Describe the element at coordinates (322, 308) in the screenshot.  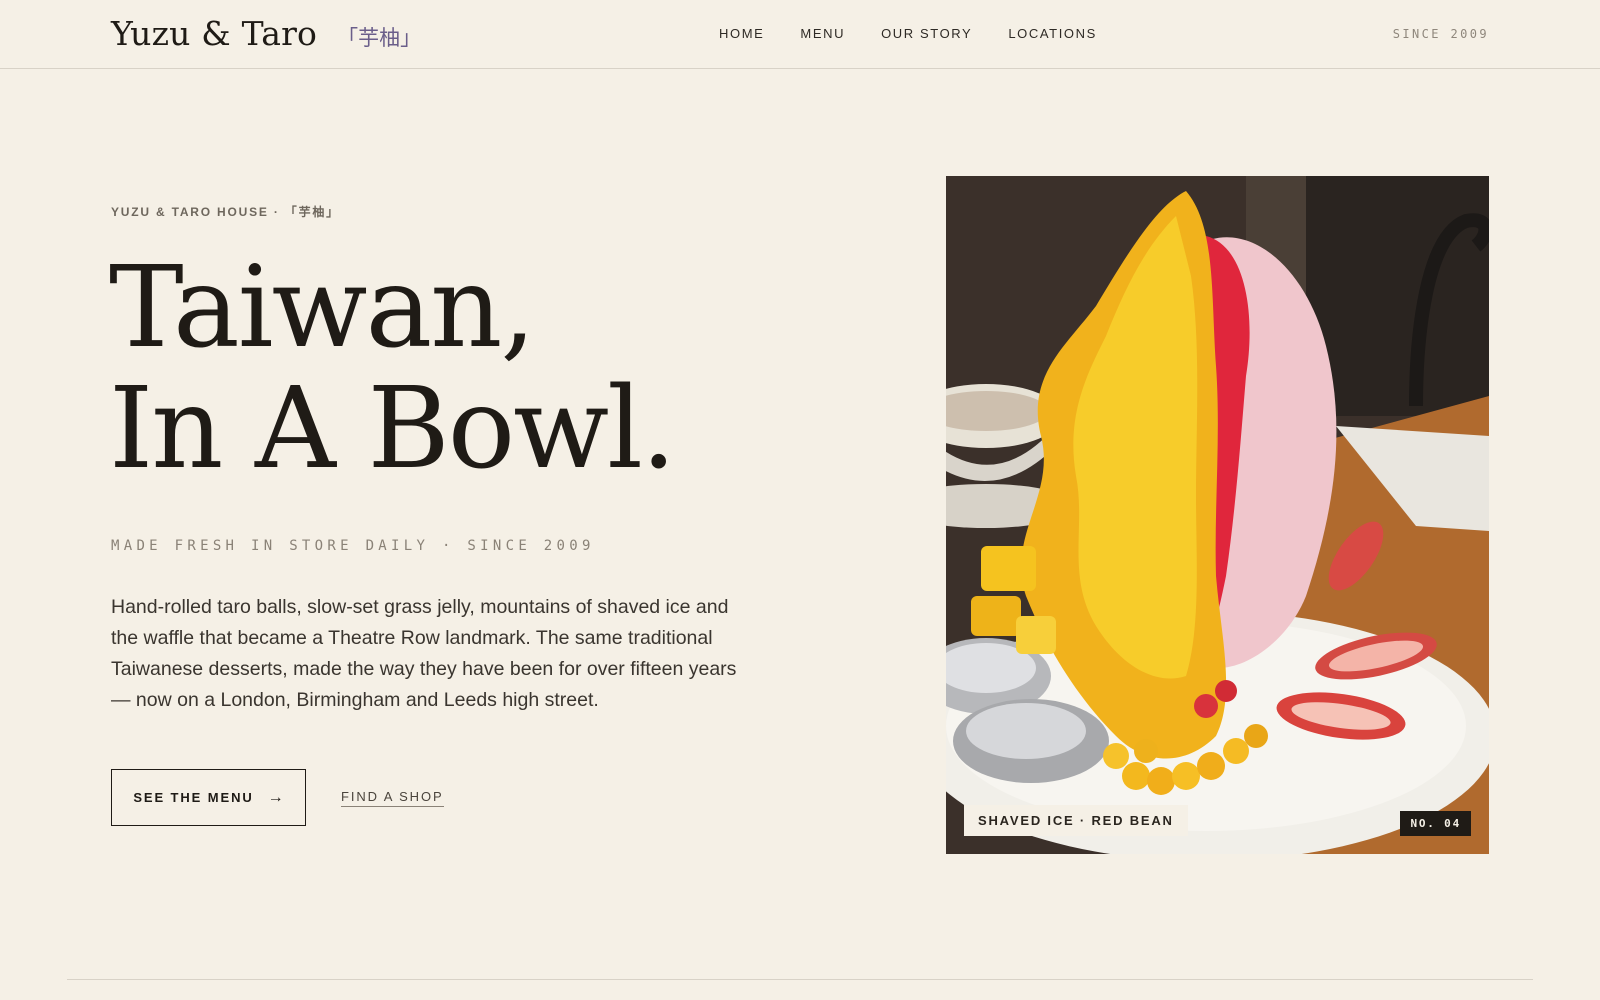
I see `headline-line-1: Taiwan,` at that location.